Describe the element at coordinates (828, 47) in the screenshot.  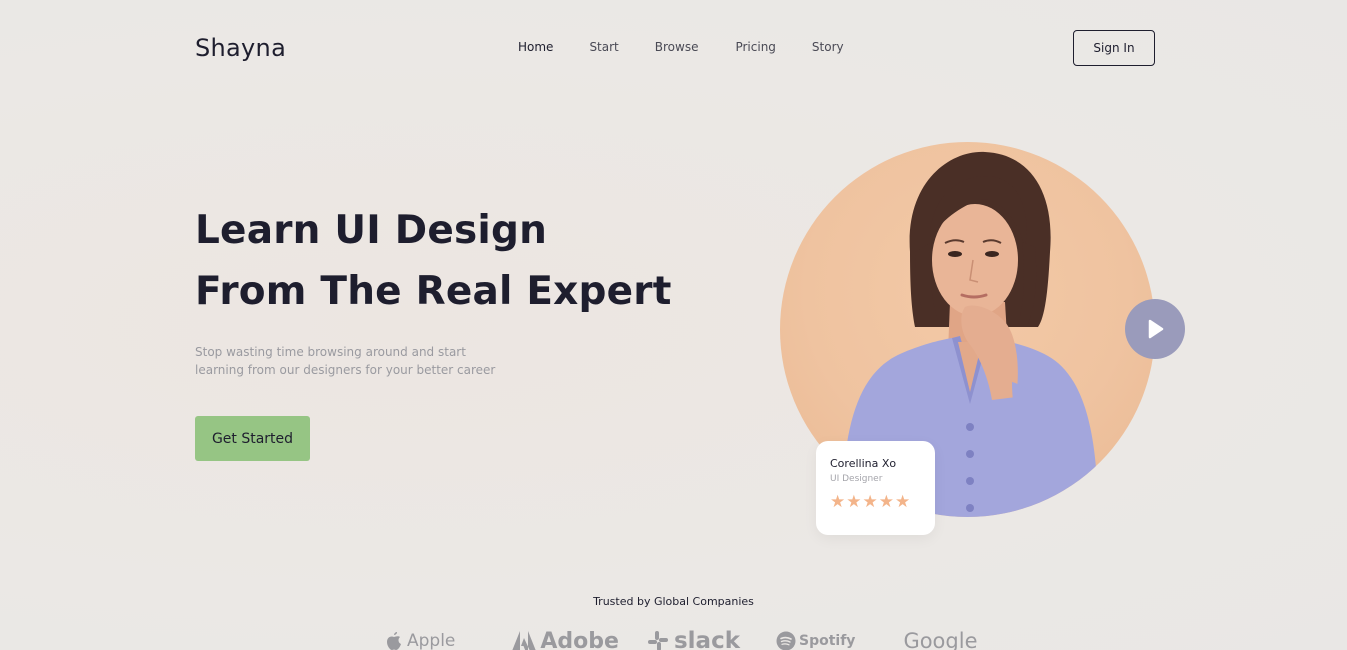
I see `nav-story: Story` at that location.